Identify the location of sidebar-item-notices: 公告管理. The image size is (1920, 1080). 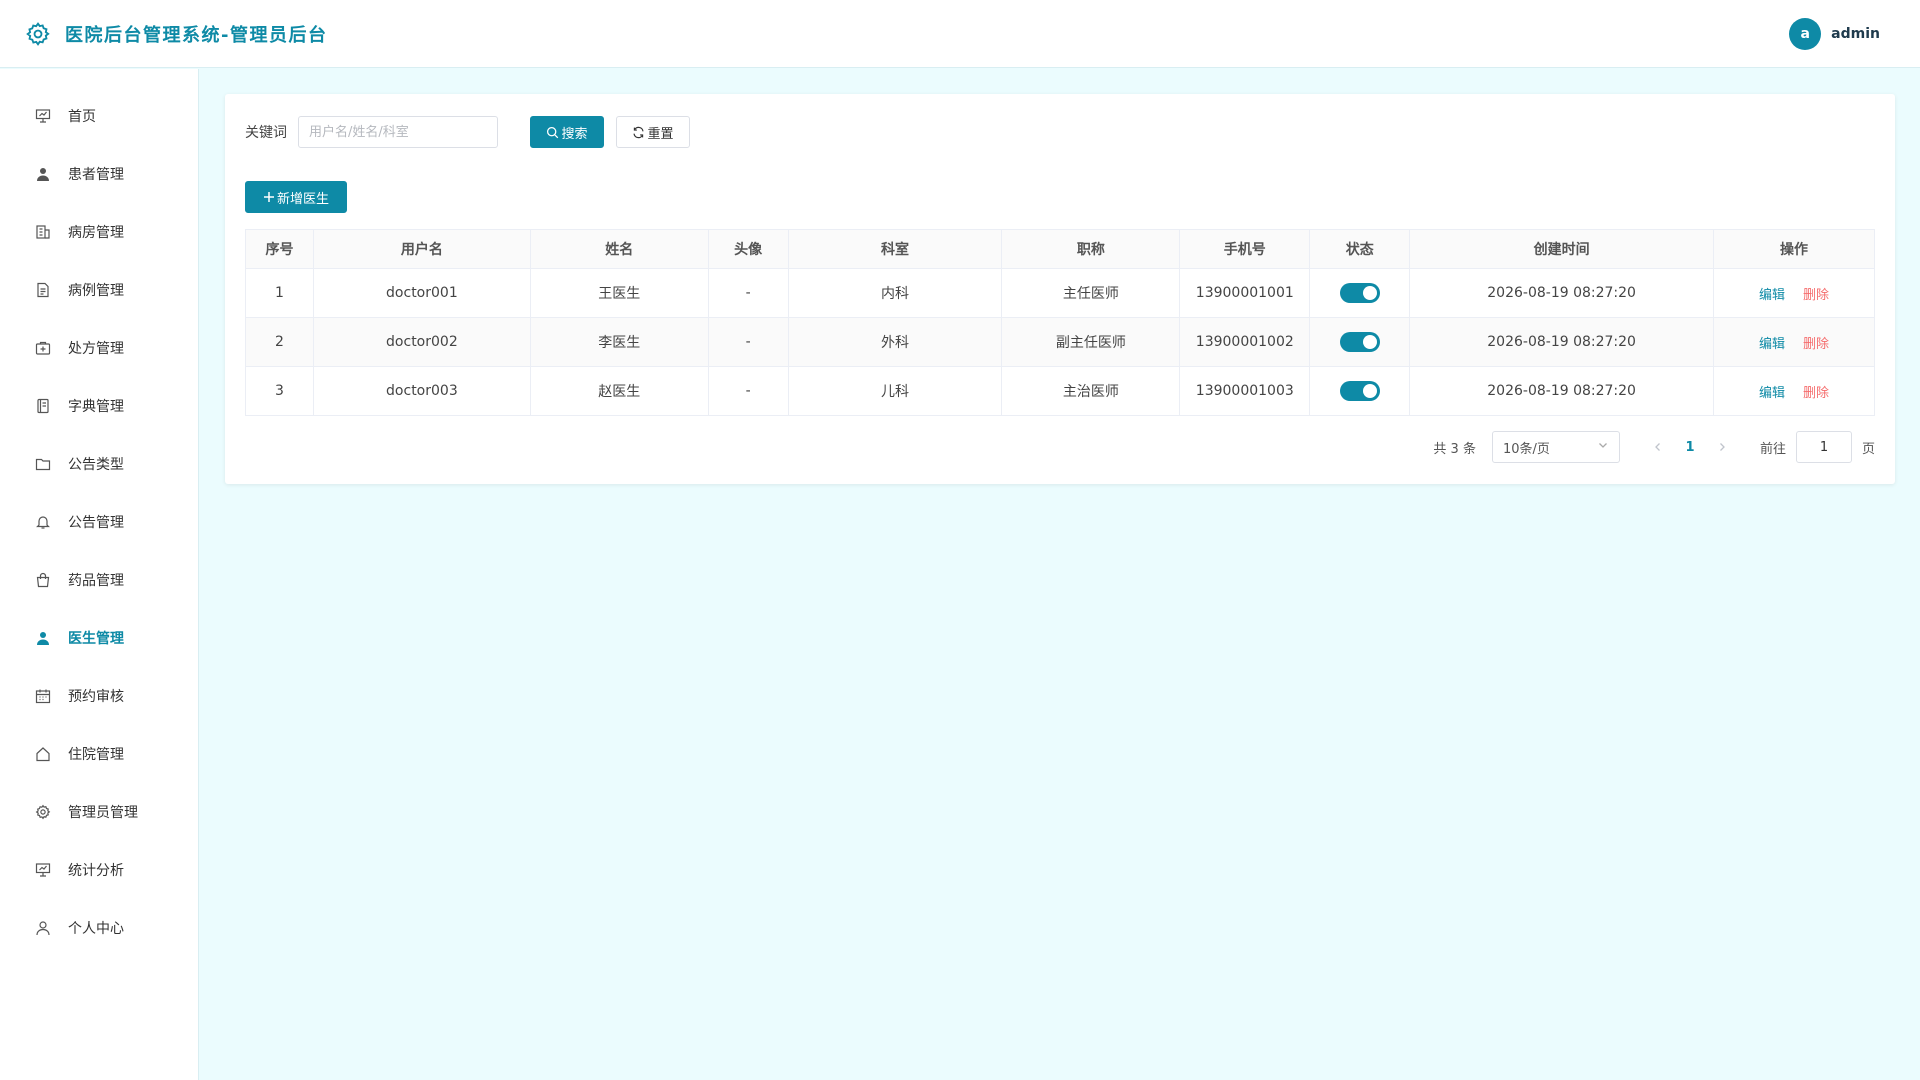
(99, 522).